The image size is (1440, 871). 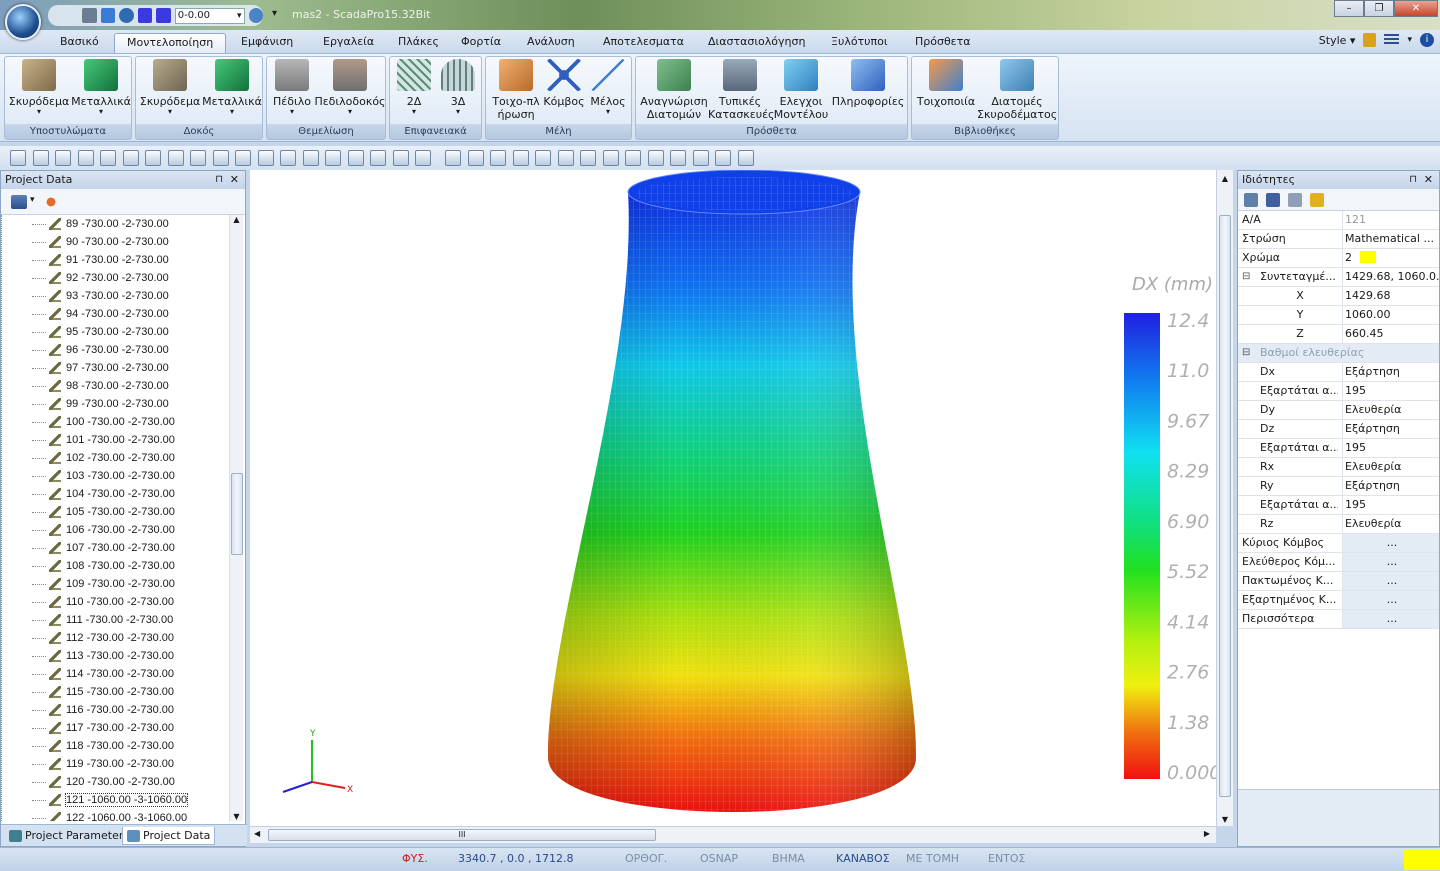 I want to click on options-dropdown-icon: ▾, so click(x=1409, y=40).